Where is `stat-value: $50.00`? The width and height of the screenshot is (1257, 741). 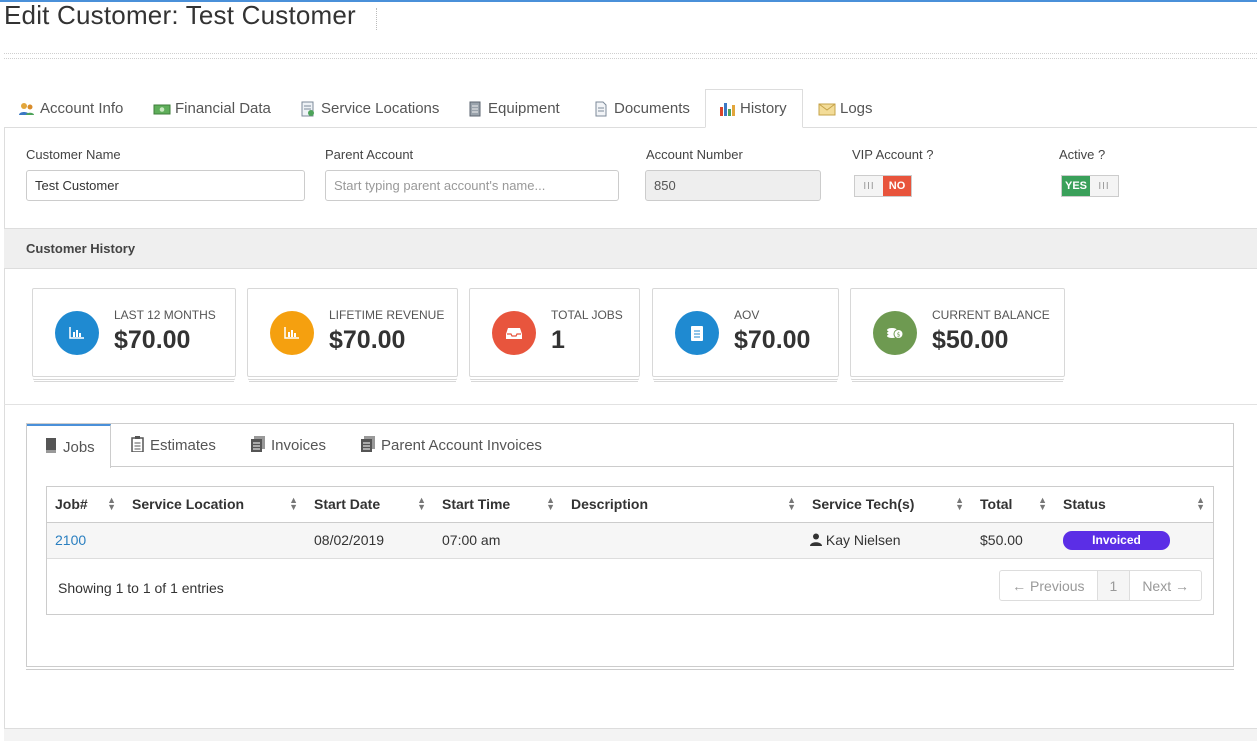 stat-value: $50.00 is located at coordinates (970, 340).